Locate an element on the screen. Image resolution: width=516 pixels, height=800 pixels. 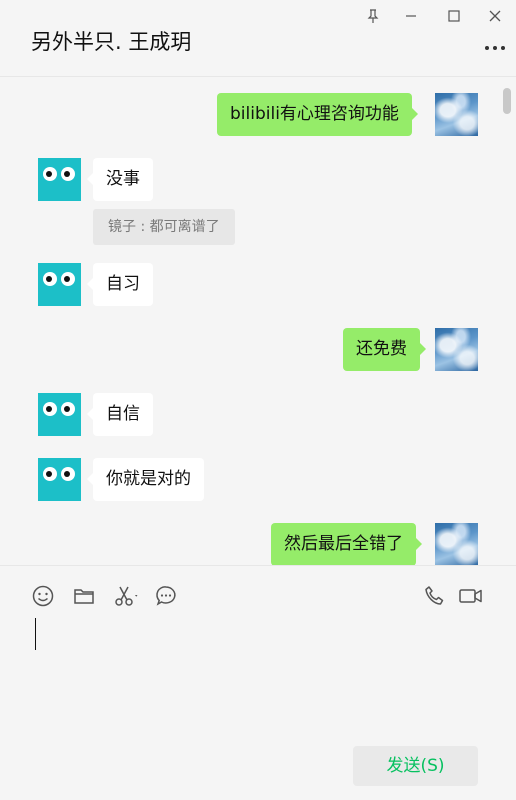
message-bubble: 还免费 is located at coordinates (384, 349).